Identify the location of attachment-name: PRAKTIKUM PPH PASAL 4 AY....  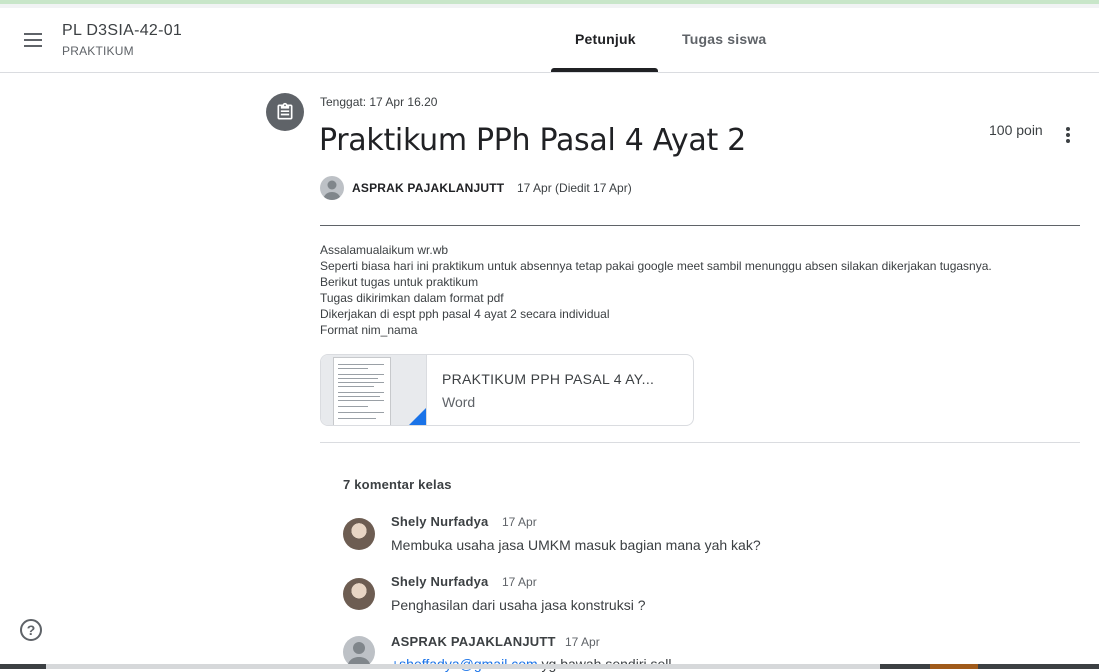
(548, 379).